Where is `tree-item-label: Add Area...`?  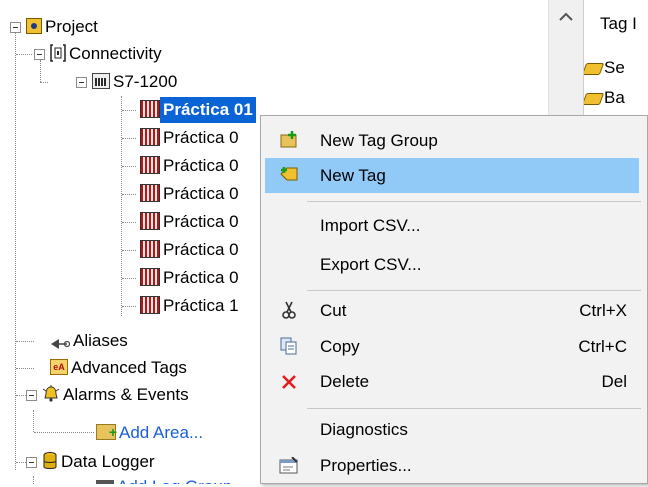 tree-item-label: Add Area... is located at coordinates (161, 432).